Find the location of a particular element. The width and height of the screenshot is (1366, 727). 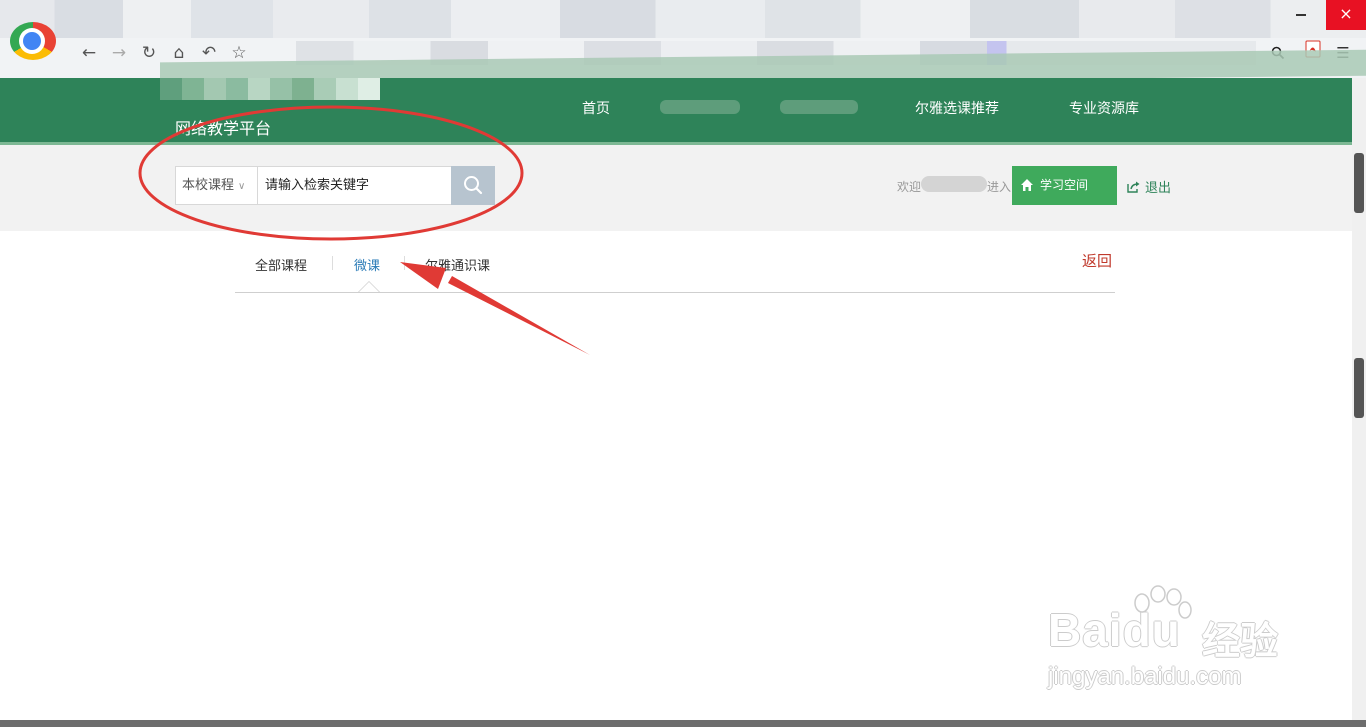

magnifier-icon is located at coordinates (473, 185).